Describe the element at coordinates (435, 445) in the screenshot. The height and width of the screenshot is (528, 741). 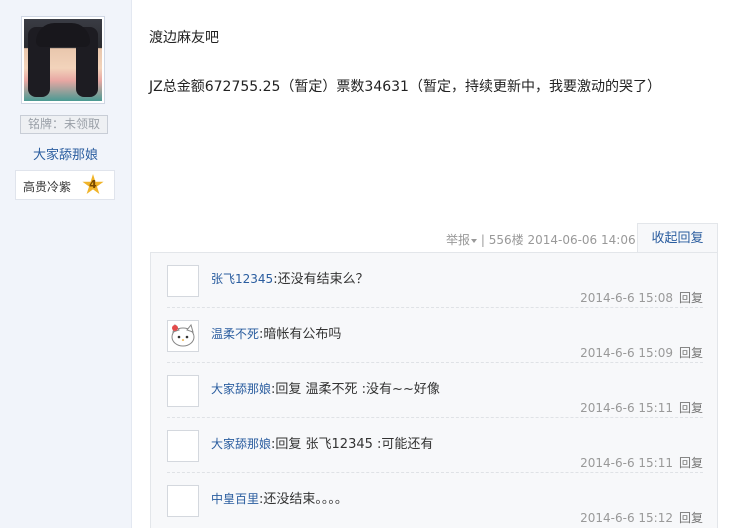
I see `reply-item: 大家舔那娘:回复 张飞12345 :可能还有 2014-6-6 15:11 回复` at that location.